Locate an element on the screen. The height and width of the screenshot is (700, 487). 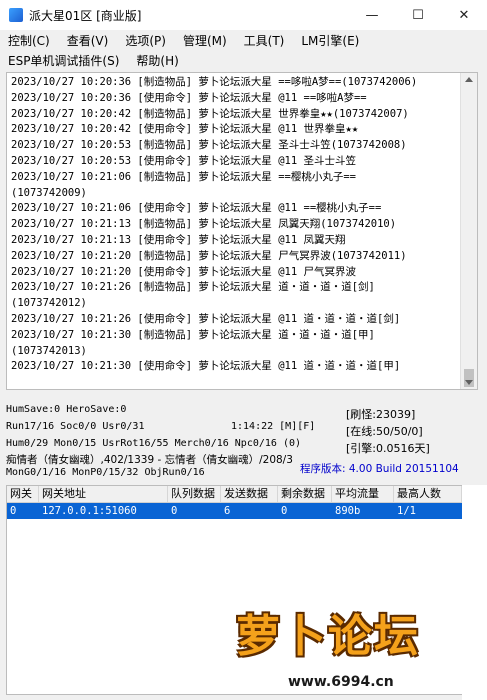
log-line: (1073742013) is located at coordinates (49, 350).